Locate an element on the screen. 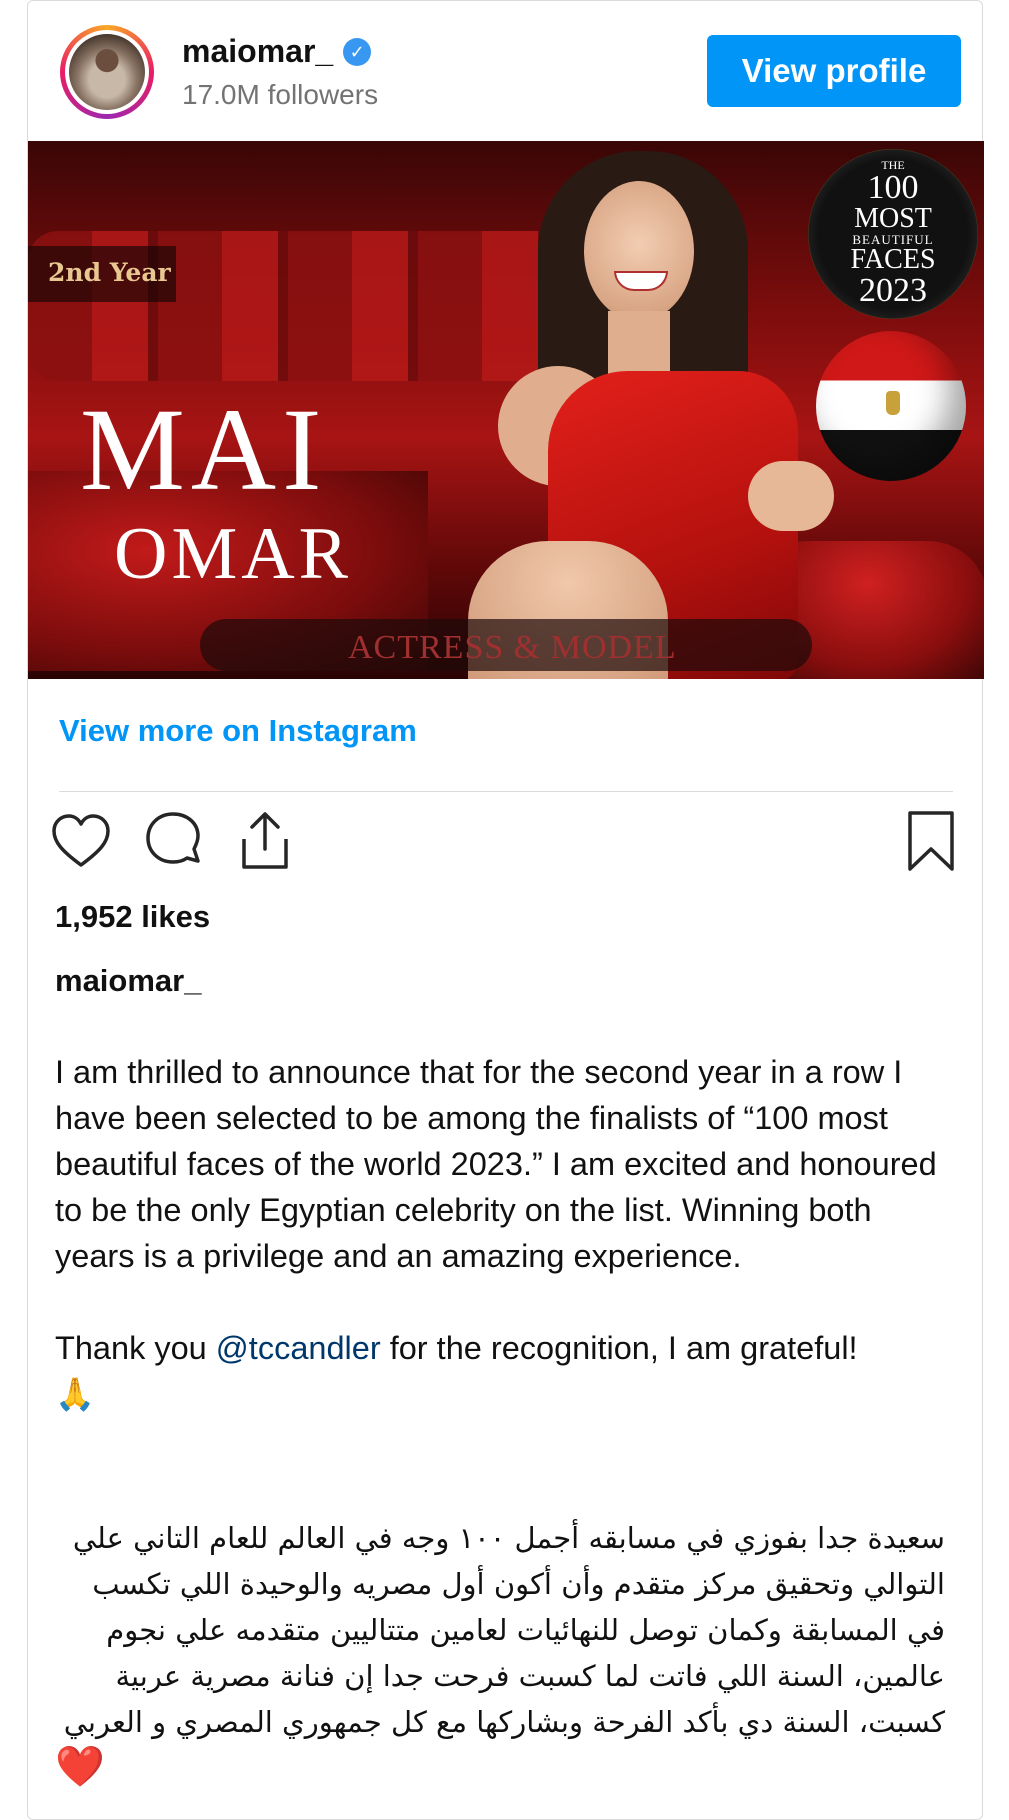 This screenshot has width=1009, height=1820. year-badge: 2nd Year is located at coordinates (102, 274).